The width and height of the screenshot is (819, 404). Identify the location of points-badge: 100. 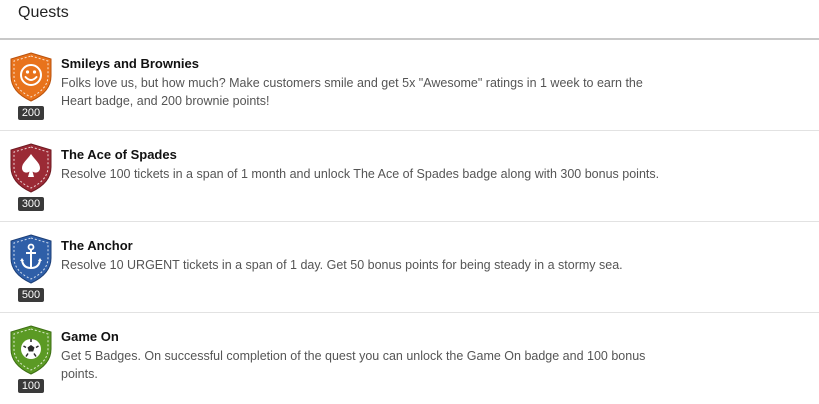
(31, 386).